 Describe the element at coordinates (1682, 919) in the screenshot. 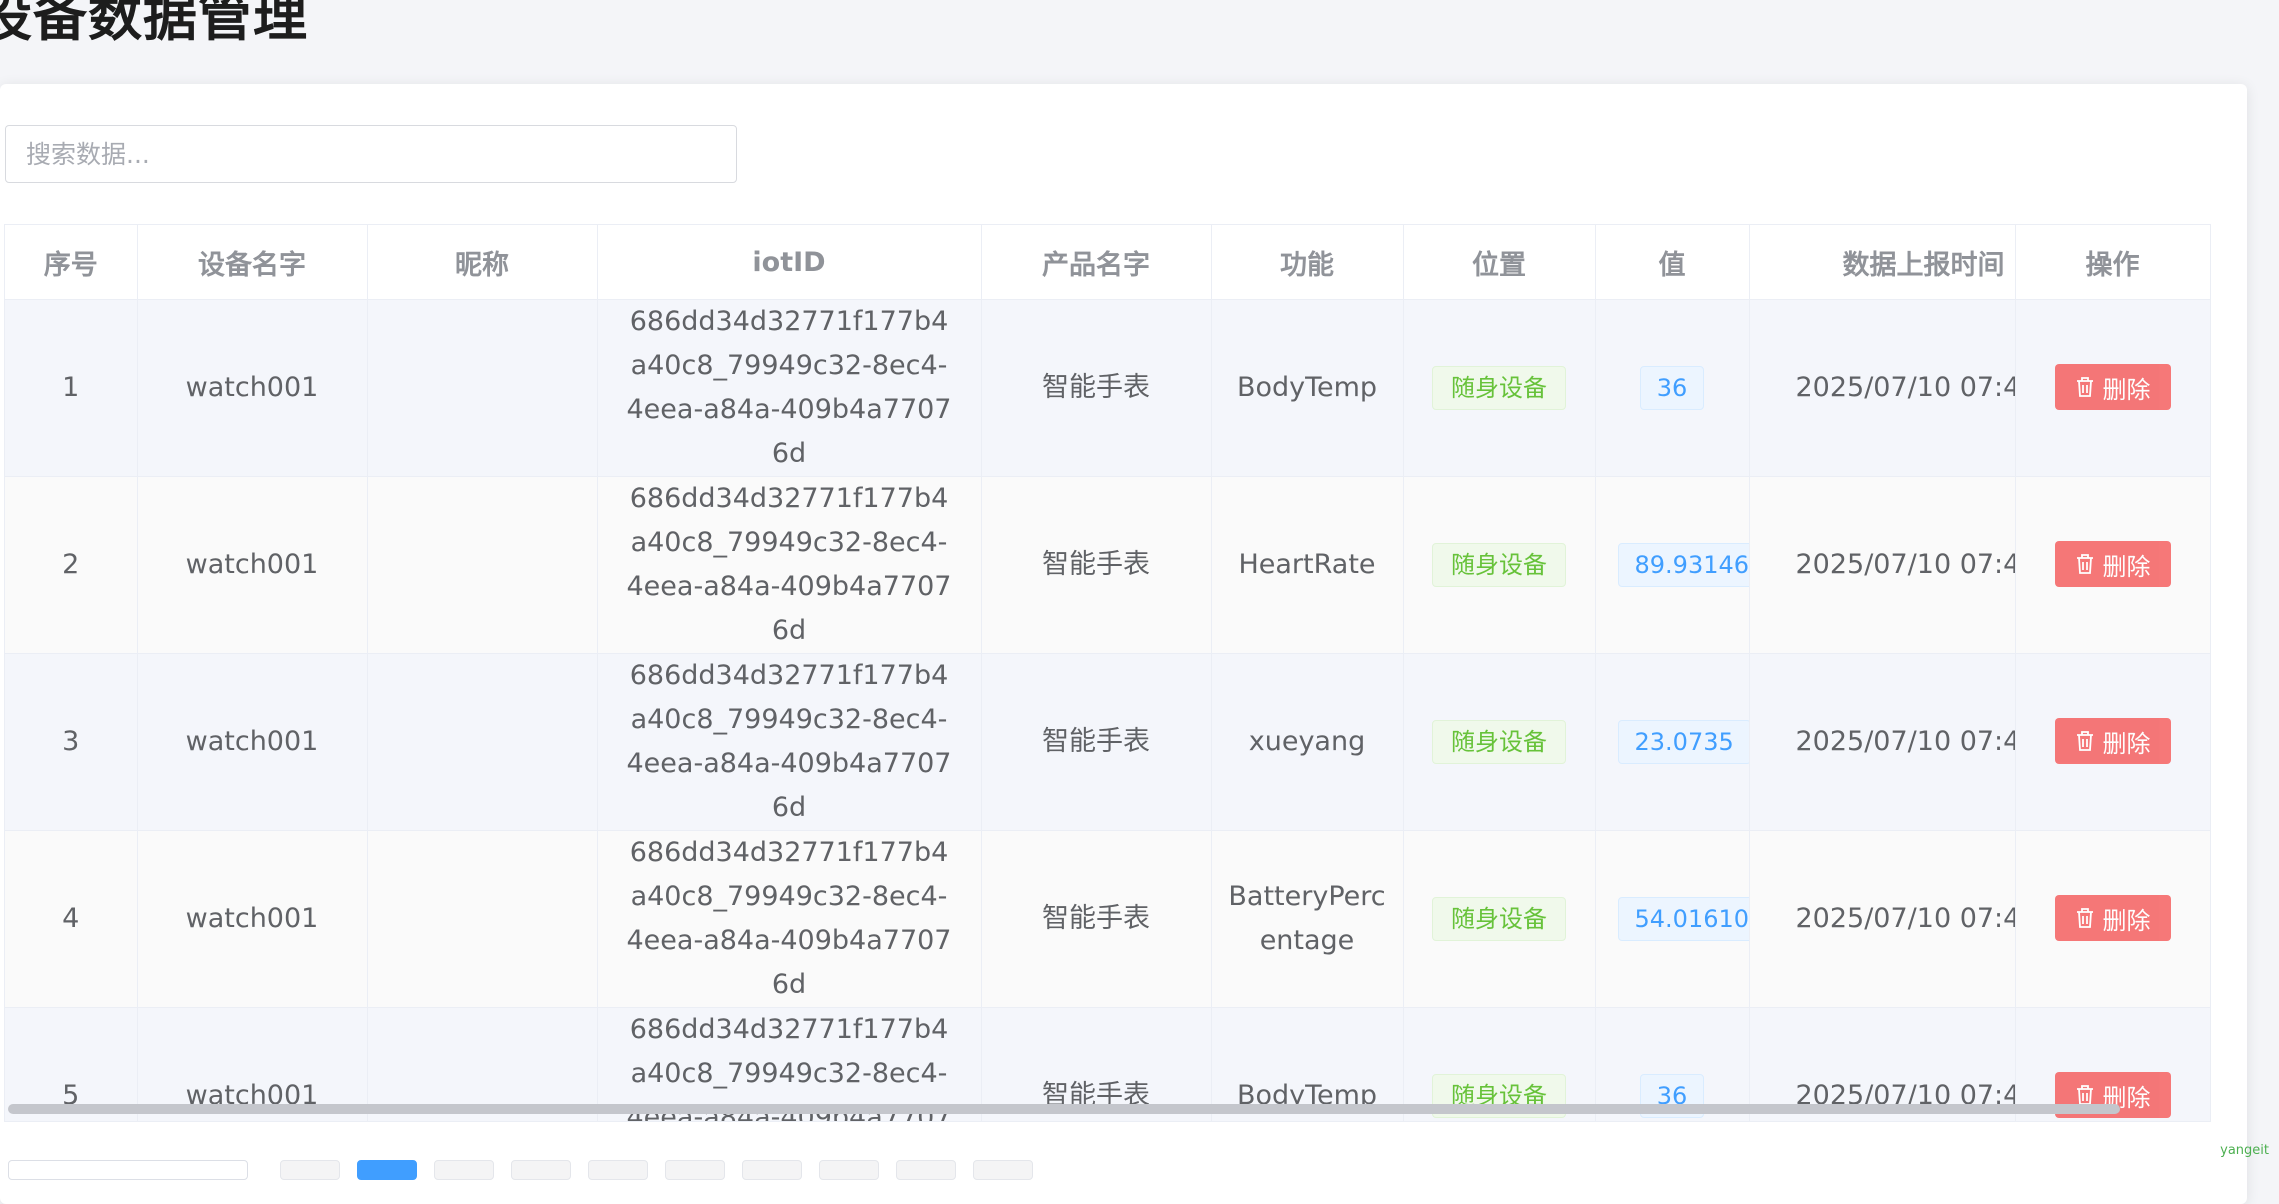

I see `value-tag: 54.016106` at that location.